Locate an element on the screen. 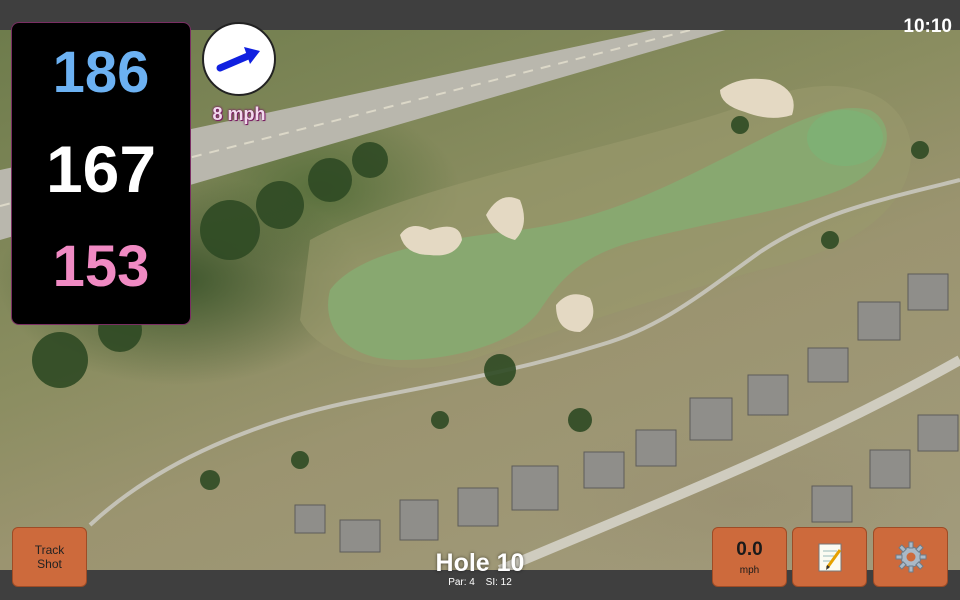 This screenshot has width=960, height=600. hole-stroke-index: SI: 12 is located at coordinates (498, 582).